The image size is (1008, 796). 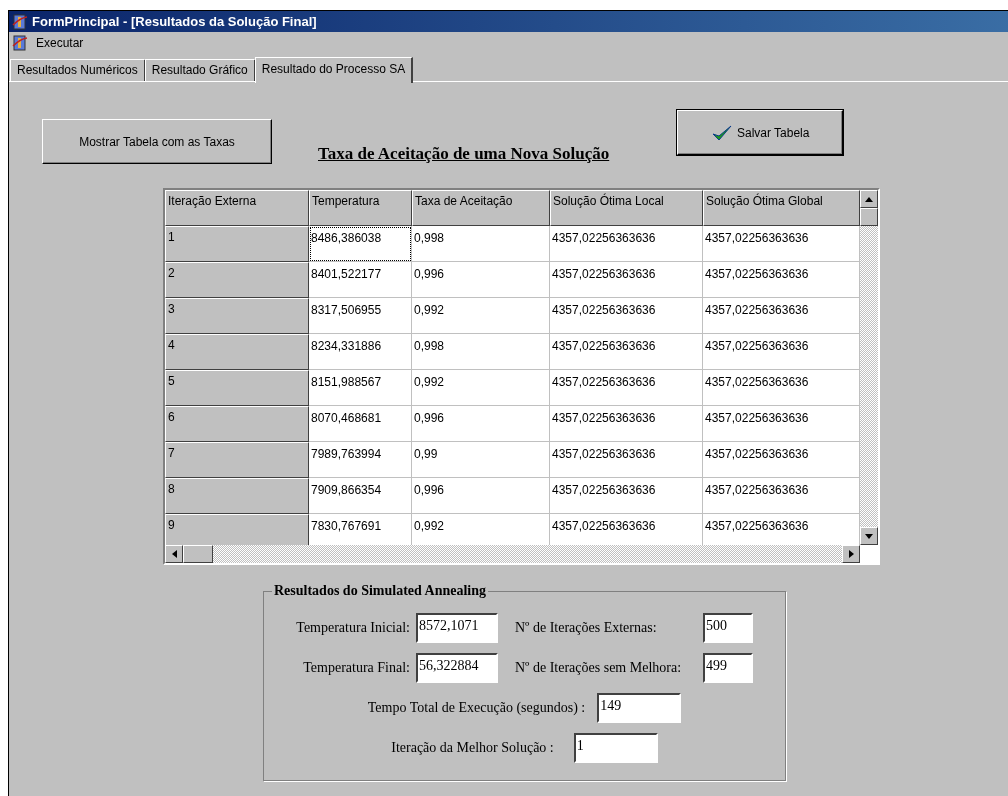 What do you see at coordinates (78, 70) in the screenshot?
I see `tab: Resultados Numéricos` at bounding box center [78, 70].